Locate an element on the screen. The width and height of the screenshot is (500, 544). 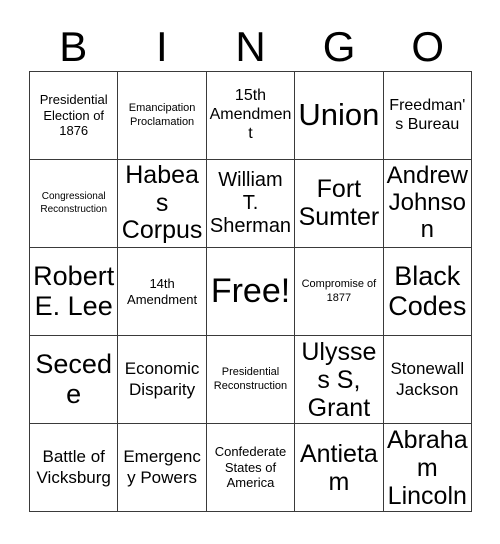
bingo-cell-label: Congressional Reconstruction is located at coordinates (74, 203).